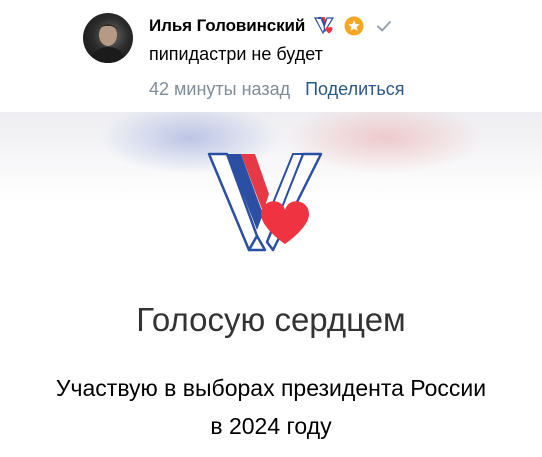  I want to click on author-name: Илья Головинский, so click(227, 26).